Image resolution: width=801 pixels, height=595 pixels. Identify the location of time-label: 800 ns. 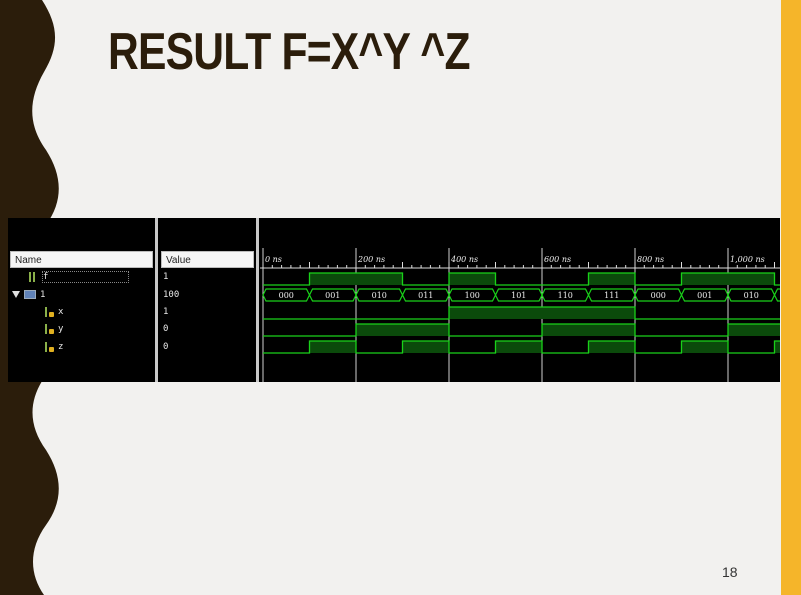
(650, 259).